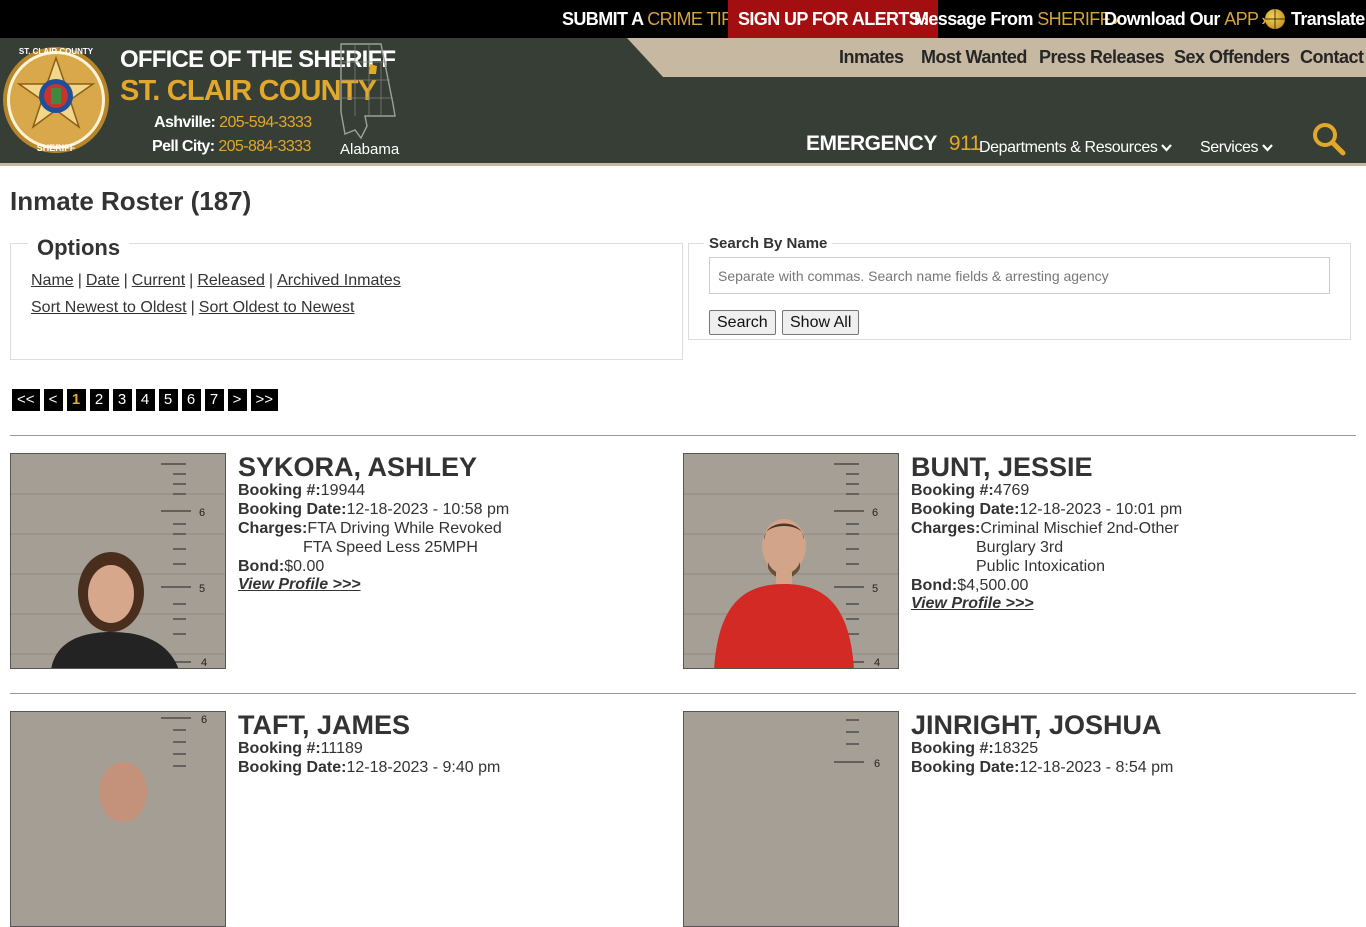 The width and height of the screenshot is (1366, 927). I want to click on translate-link: Translate, so click(1315, 19).